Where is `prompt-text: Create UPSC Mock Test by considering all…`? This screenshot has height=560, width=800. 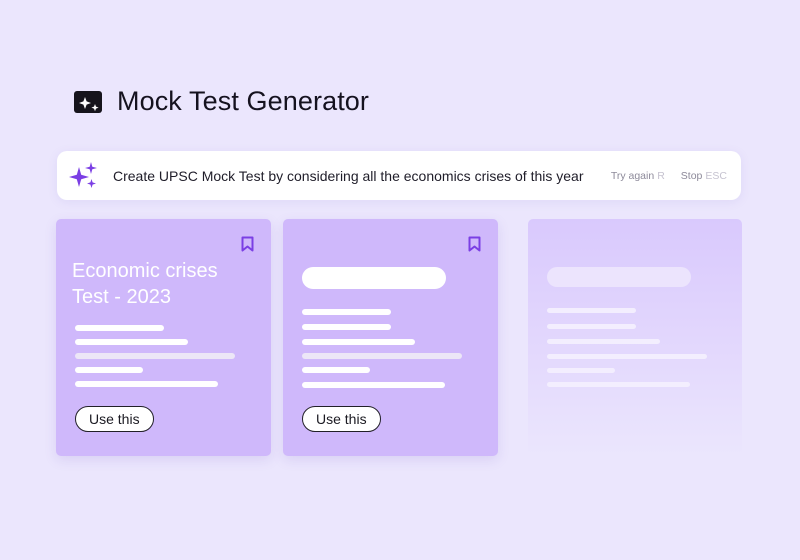
prompt-text: Create UPSC Mock Test by considering all… is located at coordinates (354, 176).